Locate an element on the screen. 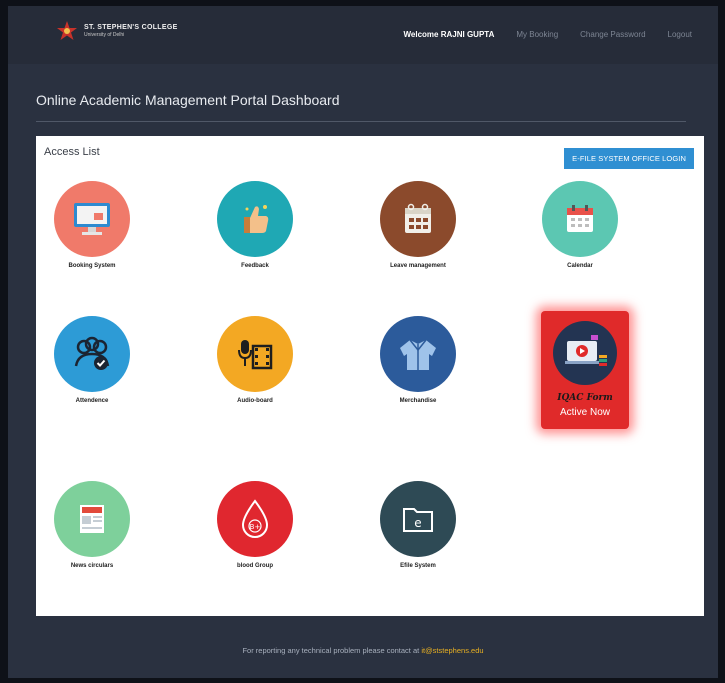  tile-label: News circulars is located at coordinates (92, 566).